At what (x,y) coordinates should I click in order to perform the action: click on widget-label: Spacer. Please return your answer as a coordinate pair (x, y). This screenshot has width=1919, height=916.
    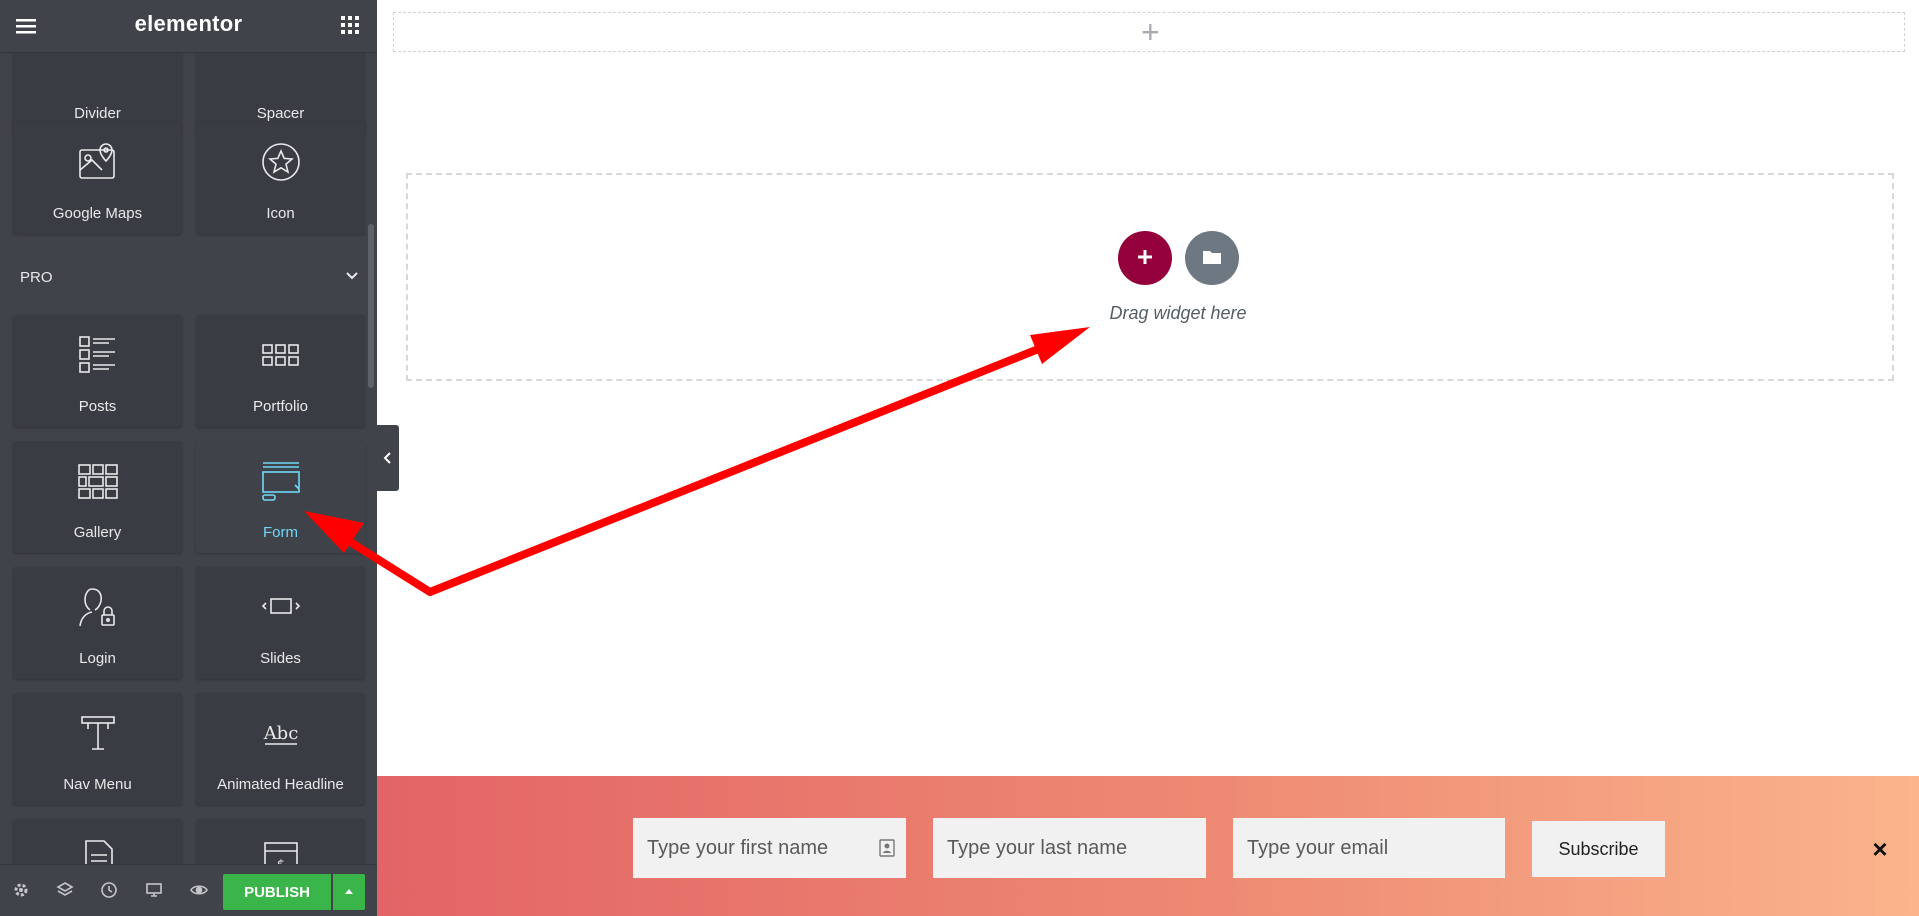
    Looking at the image, I should click on (280, 113).